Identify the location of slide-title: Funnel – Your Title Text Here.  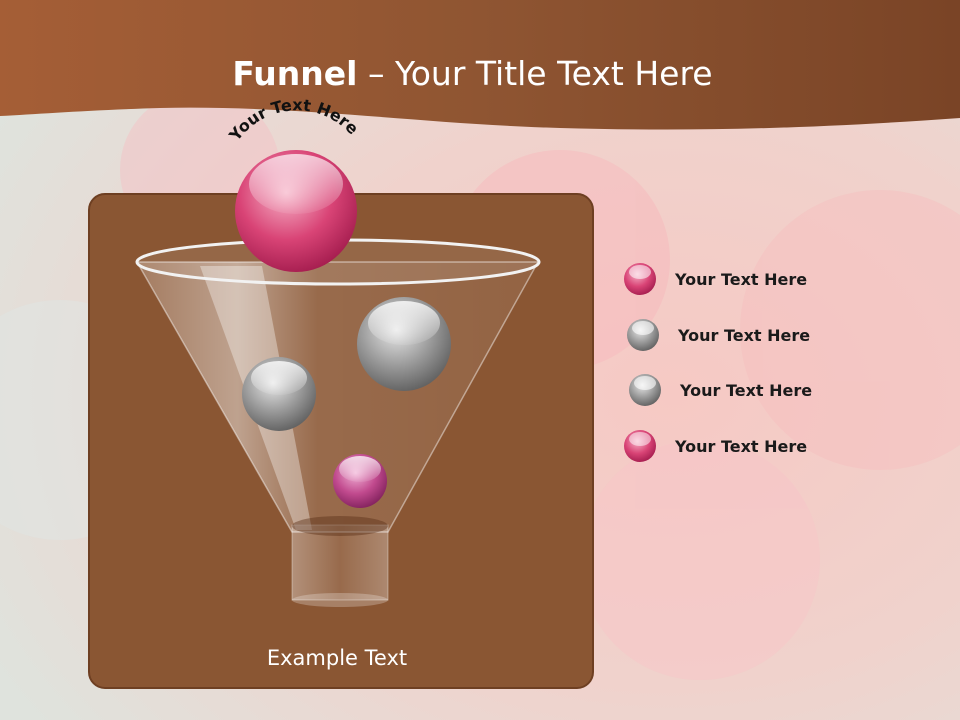
(472, 73).